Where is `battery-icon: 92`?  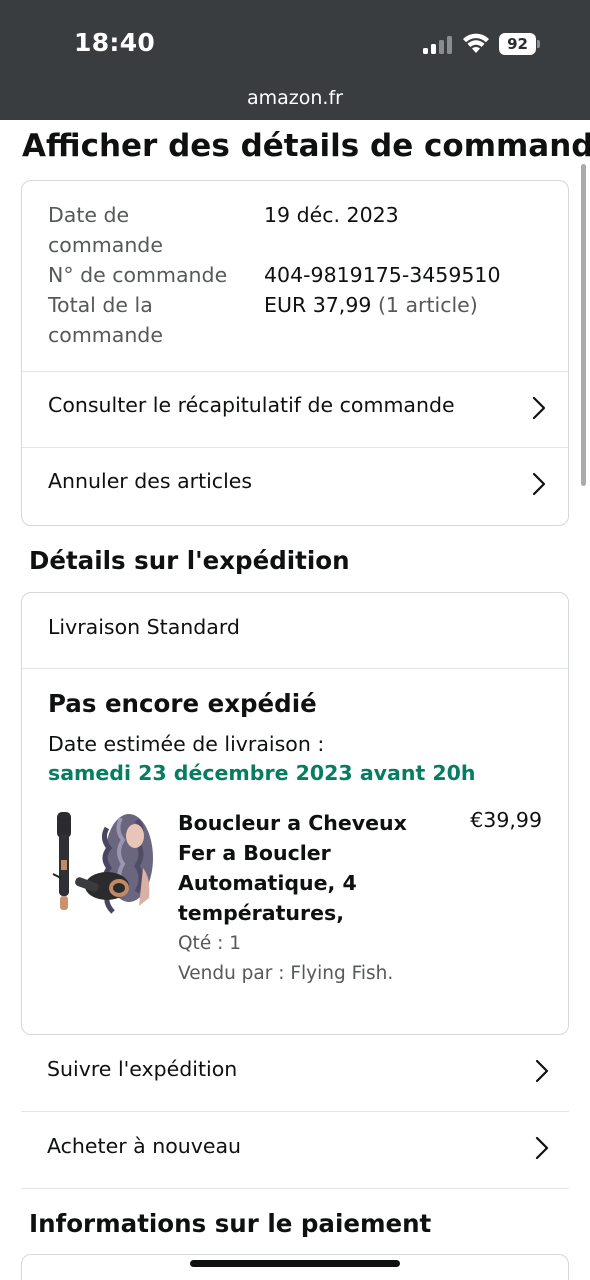
battery-icon: 92 is located at coordinates (519, 44).